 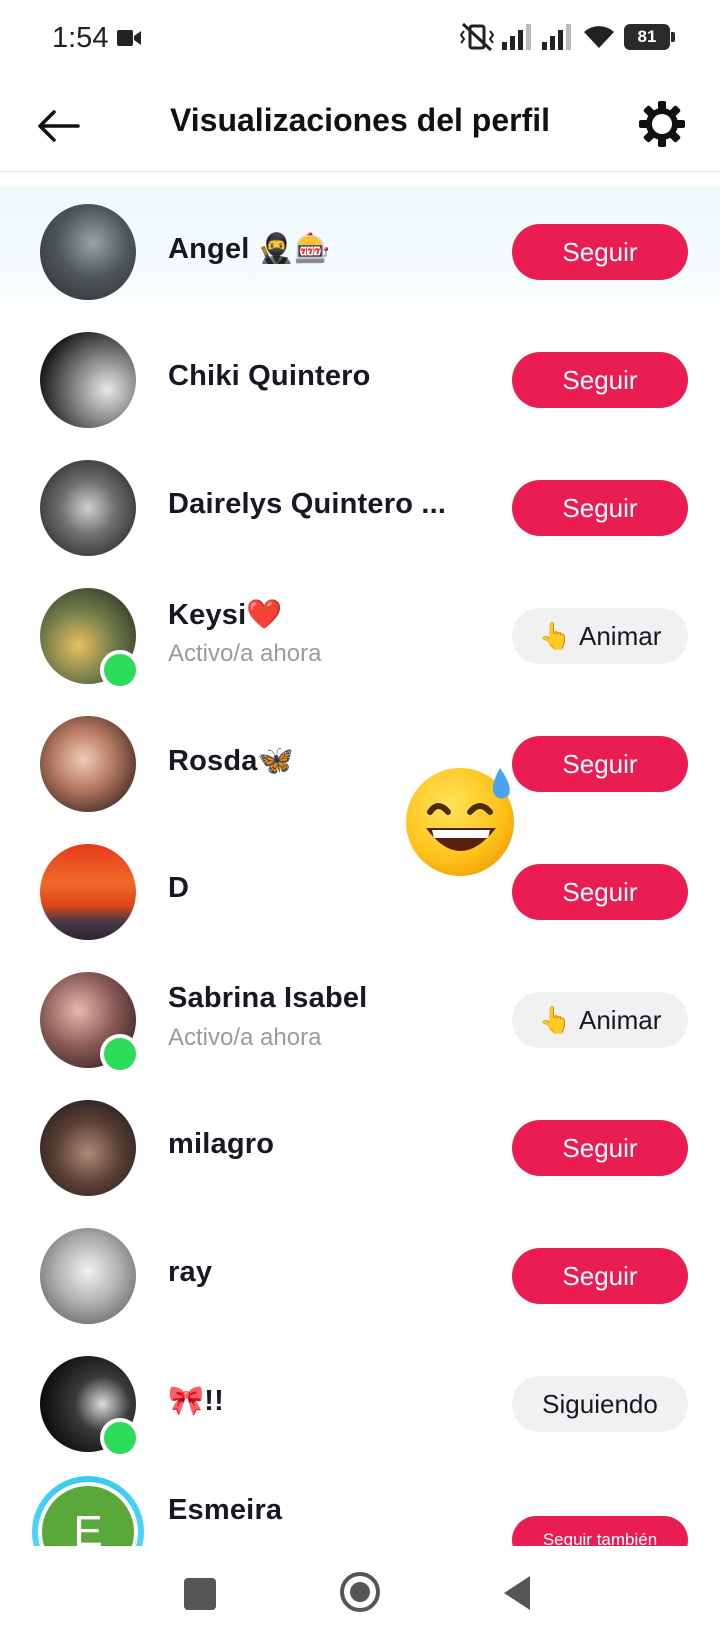 What do you see at coordinates (129, 38) in the screenshot?
I see `video-camera-icon` at bounding box center [129, 38].